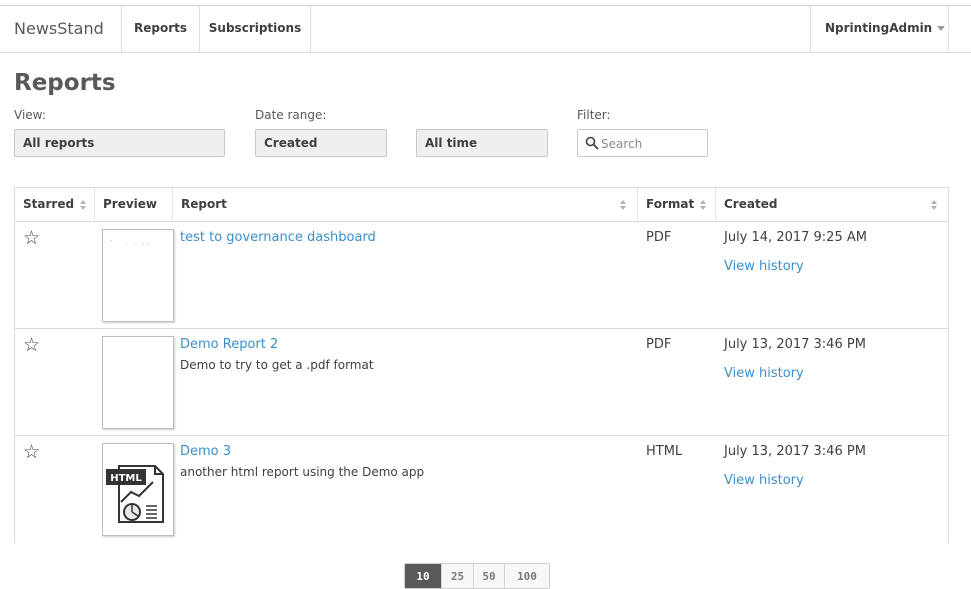  I want to click on column-label: Starred, so click(49, 204).